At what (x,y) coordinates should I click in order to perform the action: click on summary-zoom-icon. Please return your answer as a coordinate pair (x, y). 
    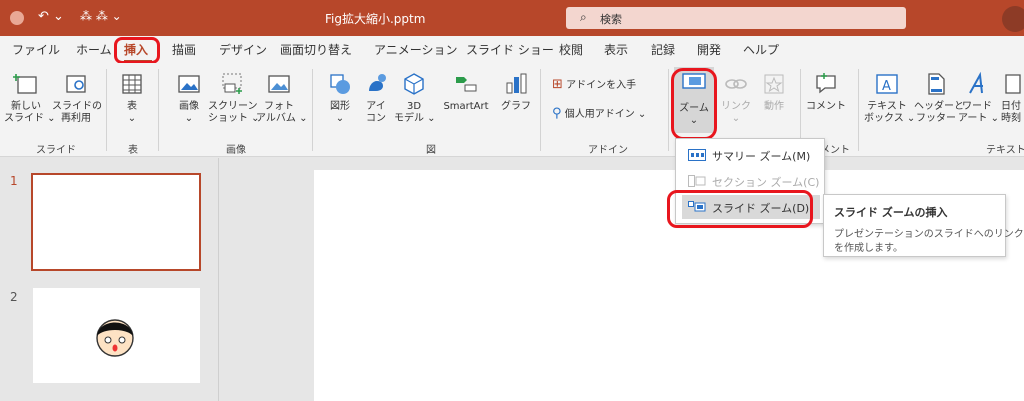
    Looking at the image, I should click on (697, 155).